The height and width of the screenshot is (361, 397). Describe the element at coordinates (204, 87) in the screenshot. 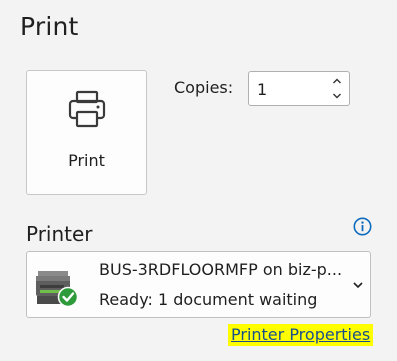

I see `copies-label: Copies:` at that location.